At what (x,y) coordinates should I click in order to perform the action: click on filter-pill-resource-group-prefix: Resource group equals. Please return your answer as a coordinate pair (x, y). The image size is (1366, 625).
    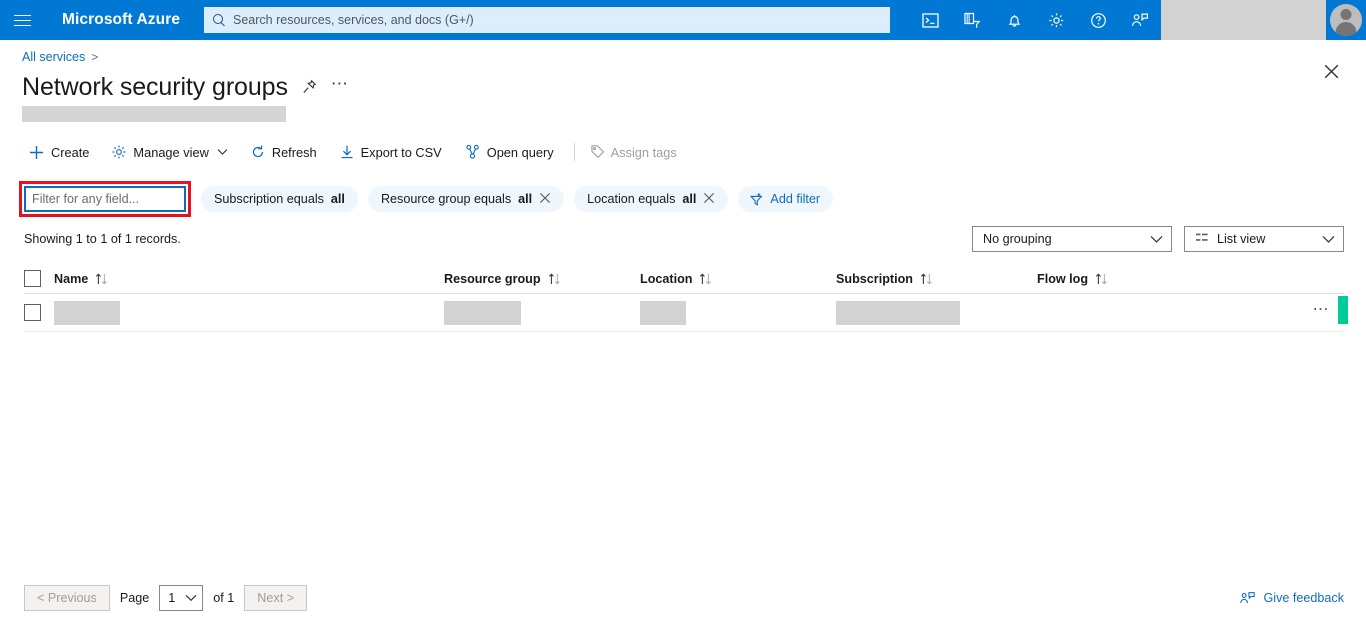
    Looking at the image, I should click on (446, 199).